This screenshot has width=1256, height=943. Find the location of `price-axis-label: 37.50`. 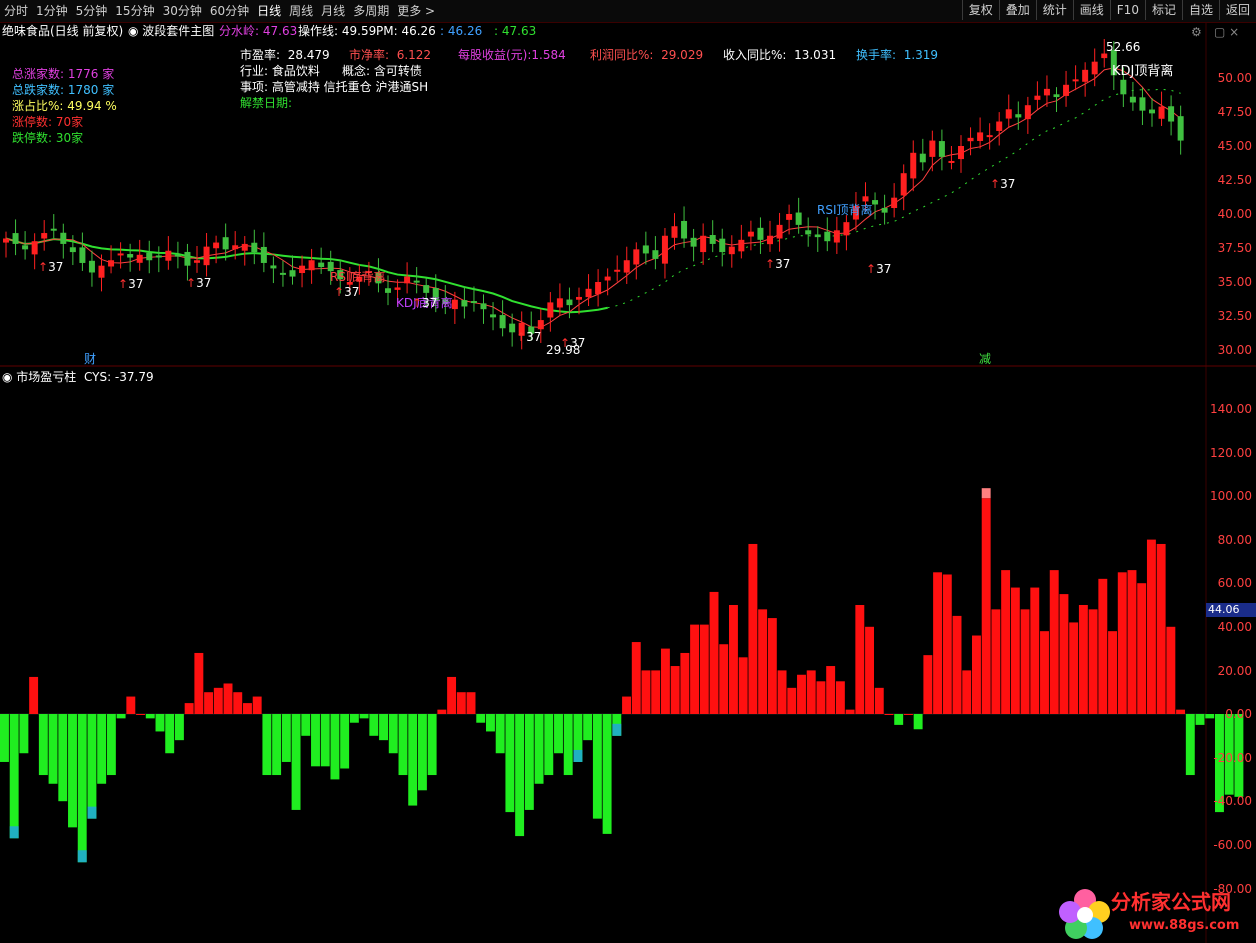

price-axis-label: 37.50 is located at coordinates (1234, 248).